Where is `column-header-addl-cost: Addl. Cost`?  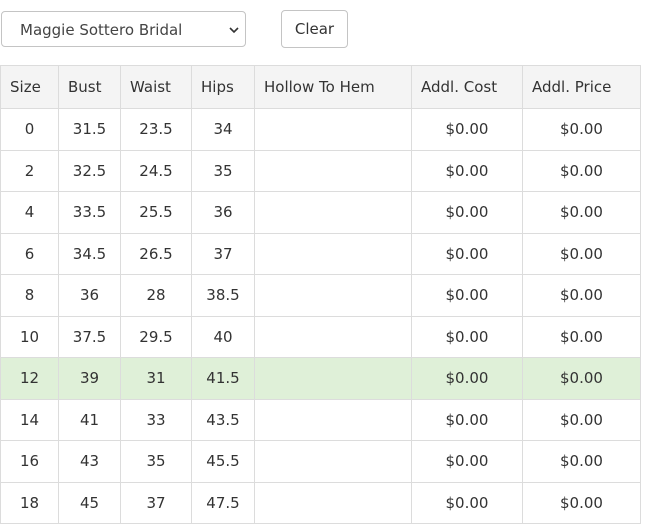
column-header-addl-cost: Addl. Cost is located at coordinates (467, 87).